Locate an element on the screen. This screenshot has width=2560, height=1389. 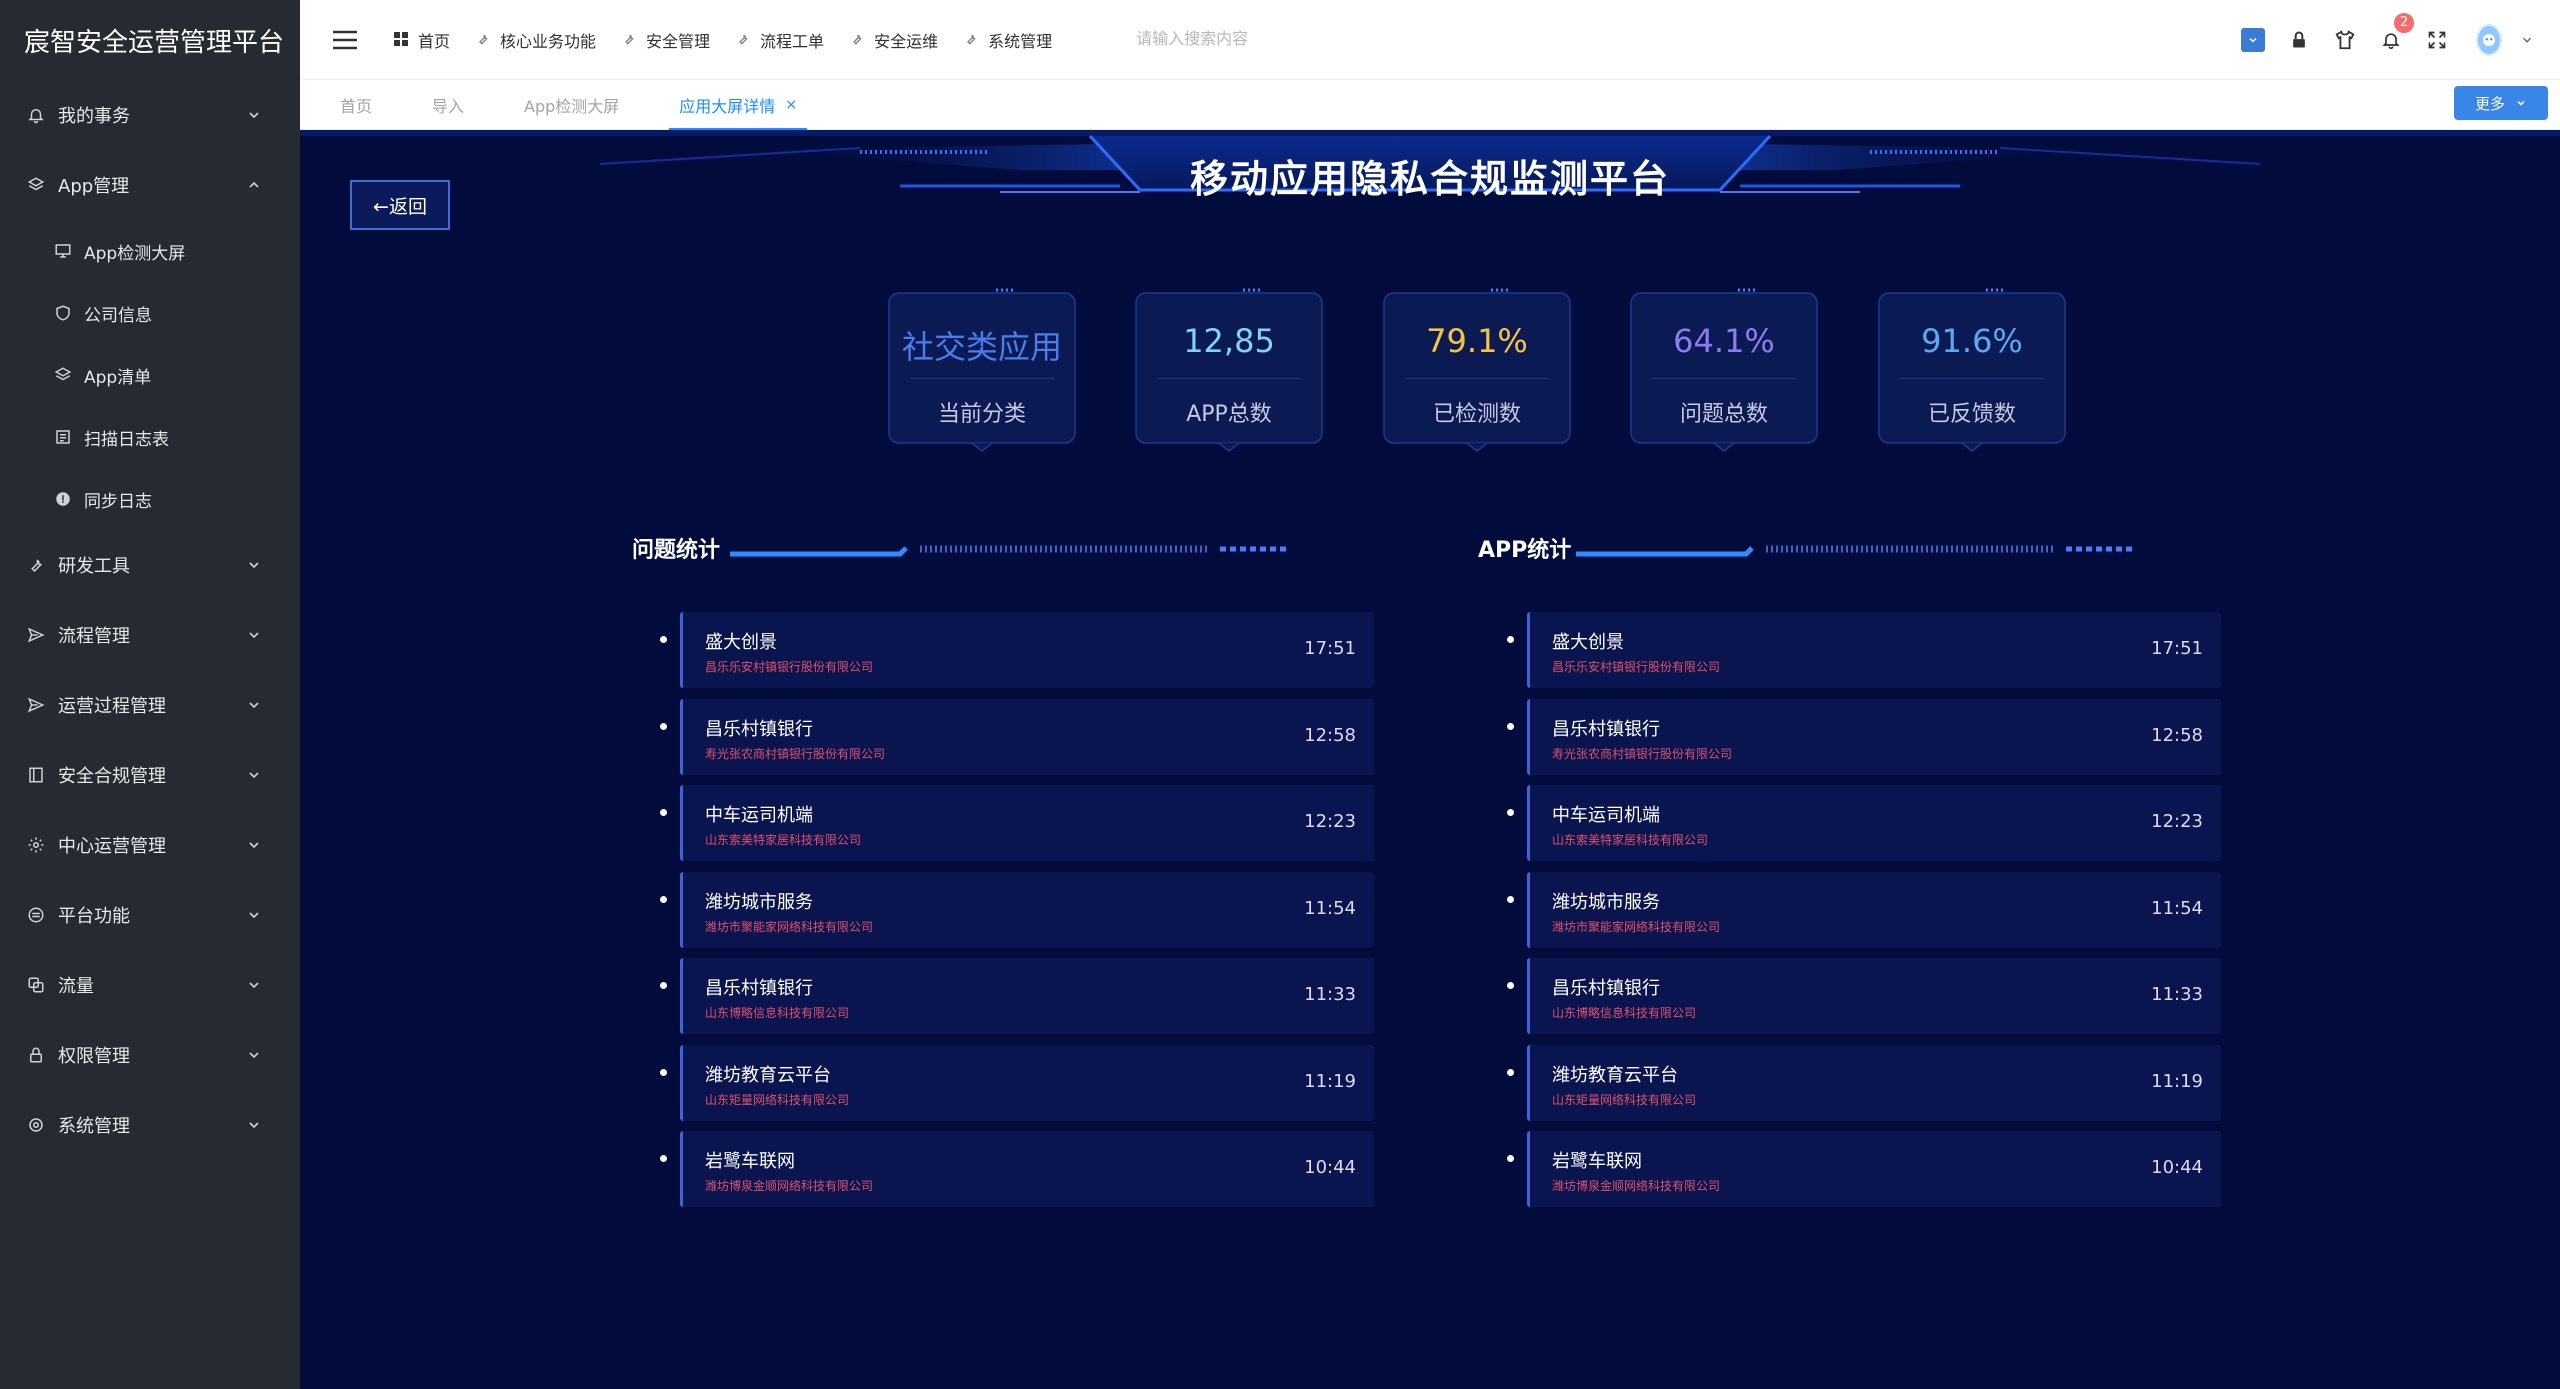
tab-label: App检测大屏 is located at coordinates (572, 106).